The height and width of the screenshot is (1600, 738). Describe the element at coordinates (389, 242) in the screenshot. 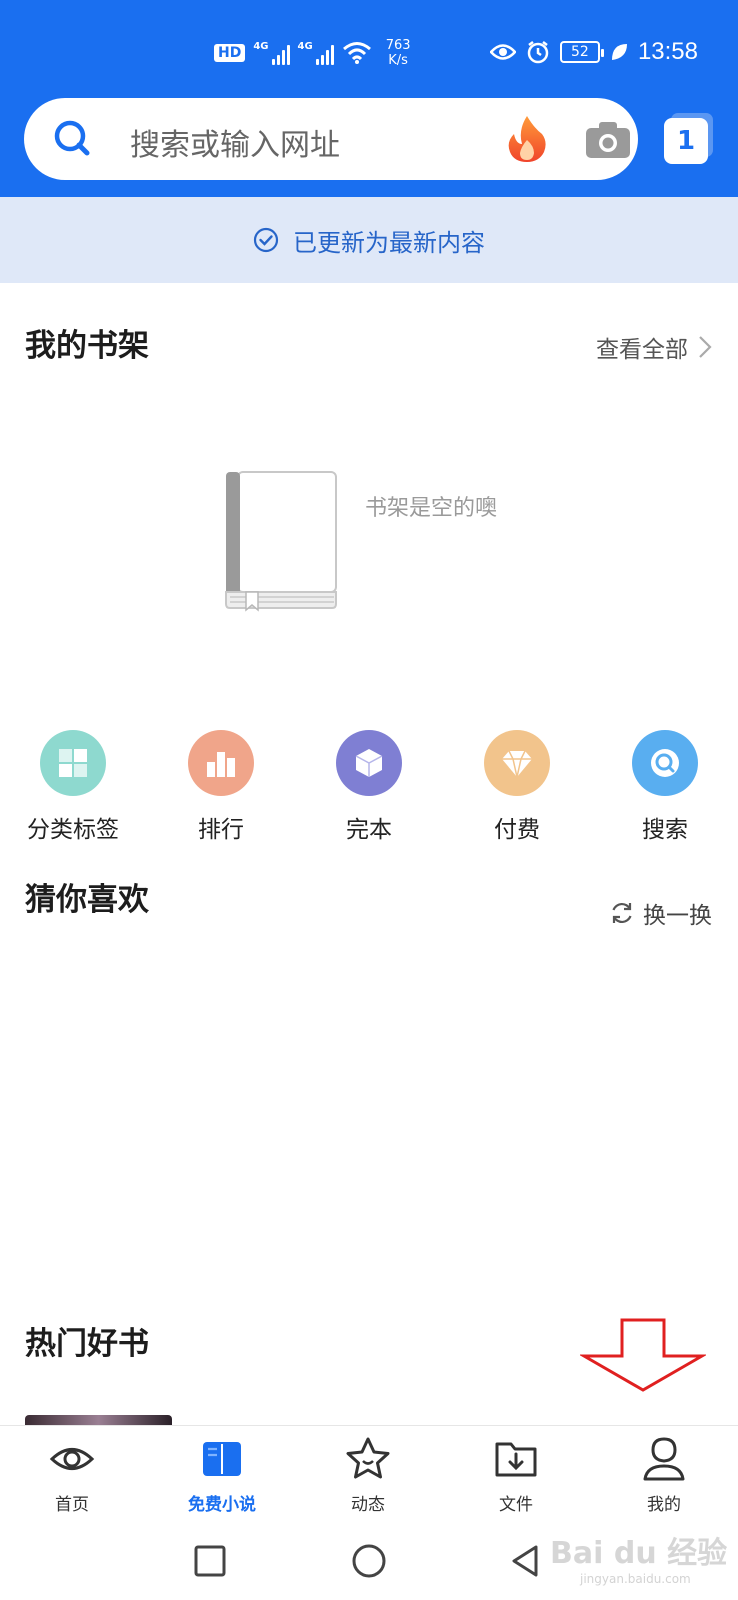

I see `update-banner-text: 已更新为最新内容` at that location.